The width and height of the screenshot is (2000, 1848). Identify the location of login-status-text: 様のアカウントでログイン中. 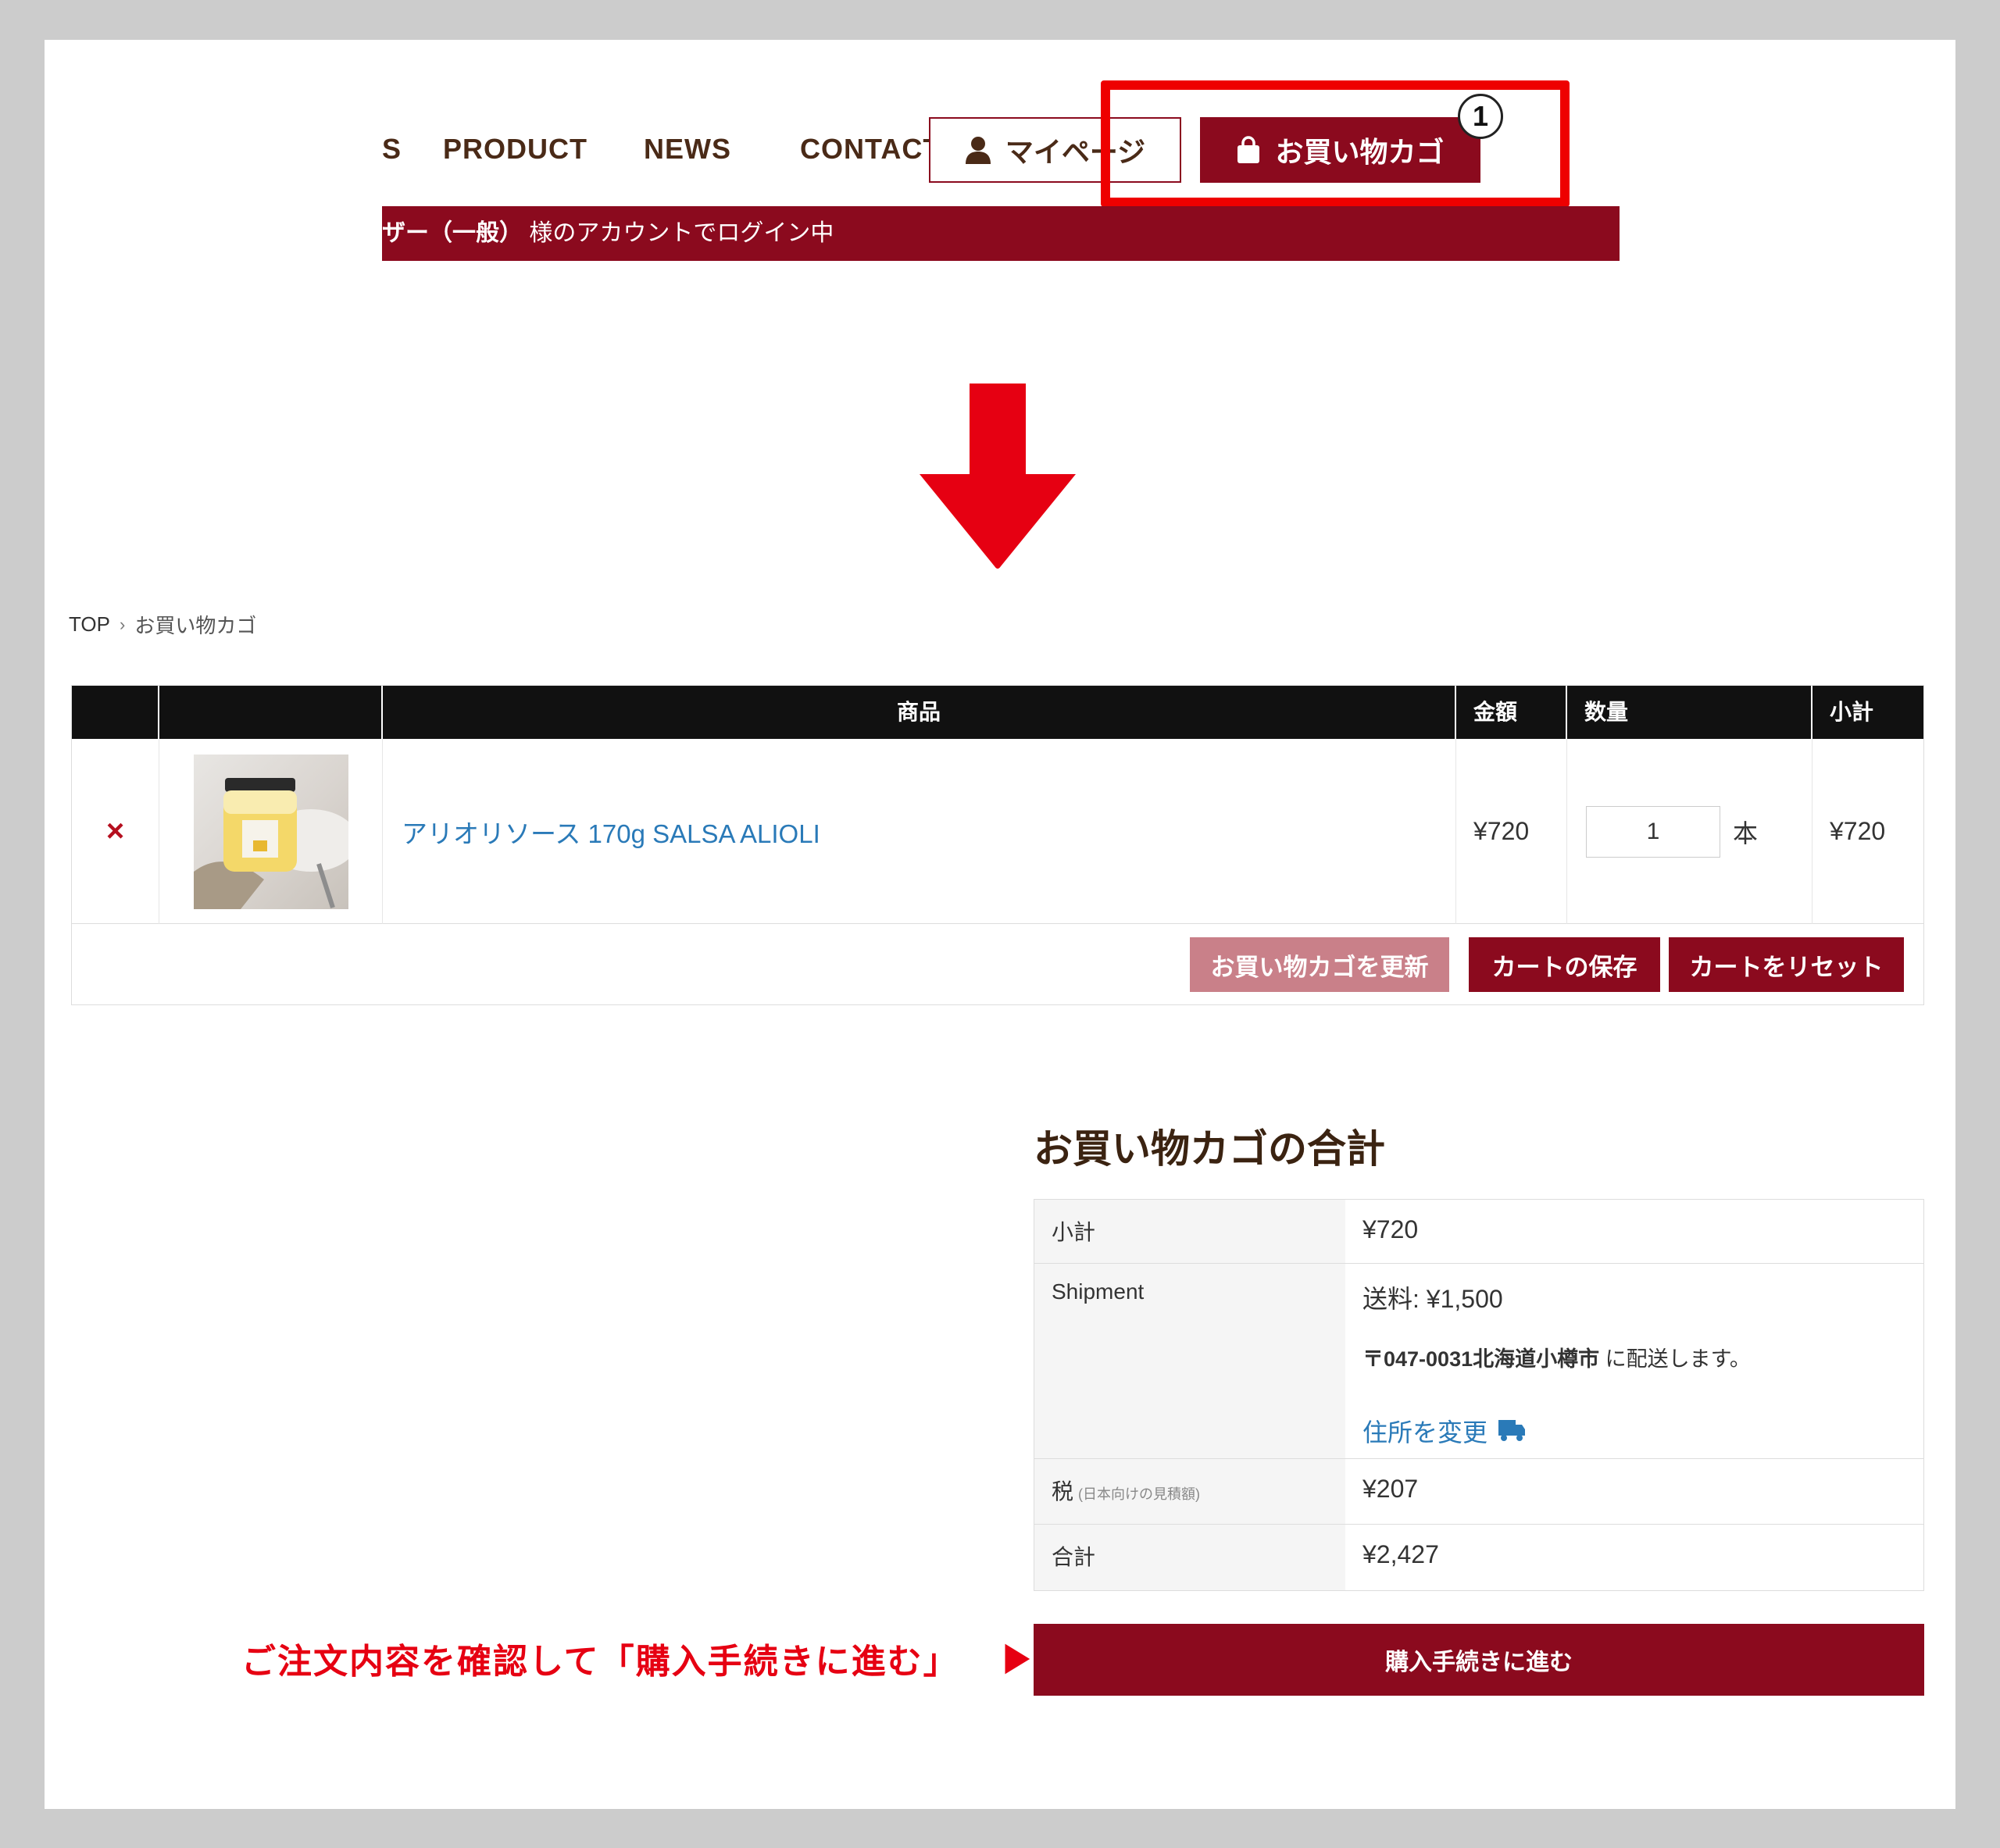
(681, 233).